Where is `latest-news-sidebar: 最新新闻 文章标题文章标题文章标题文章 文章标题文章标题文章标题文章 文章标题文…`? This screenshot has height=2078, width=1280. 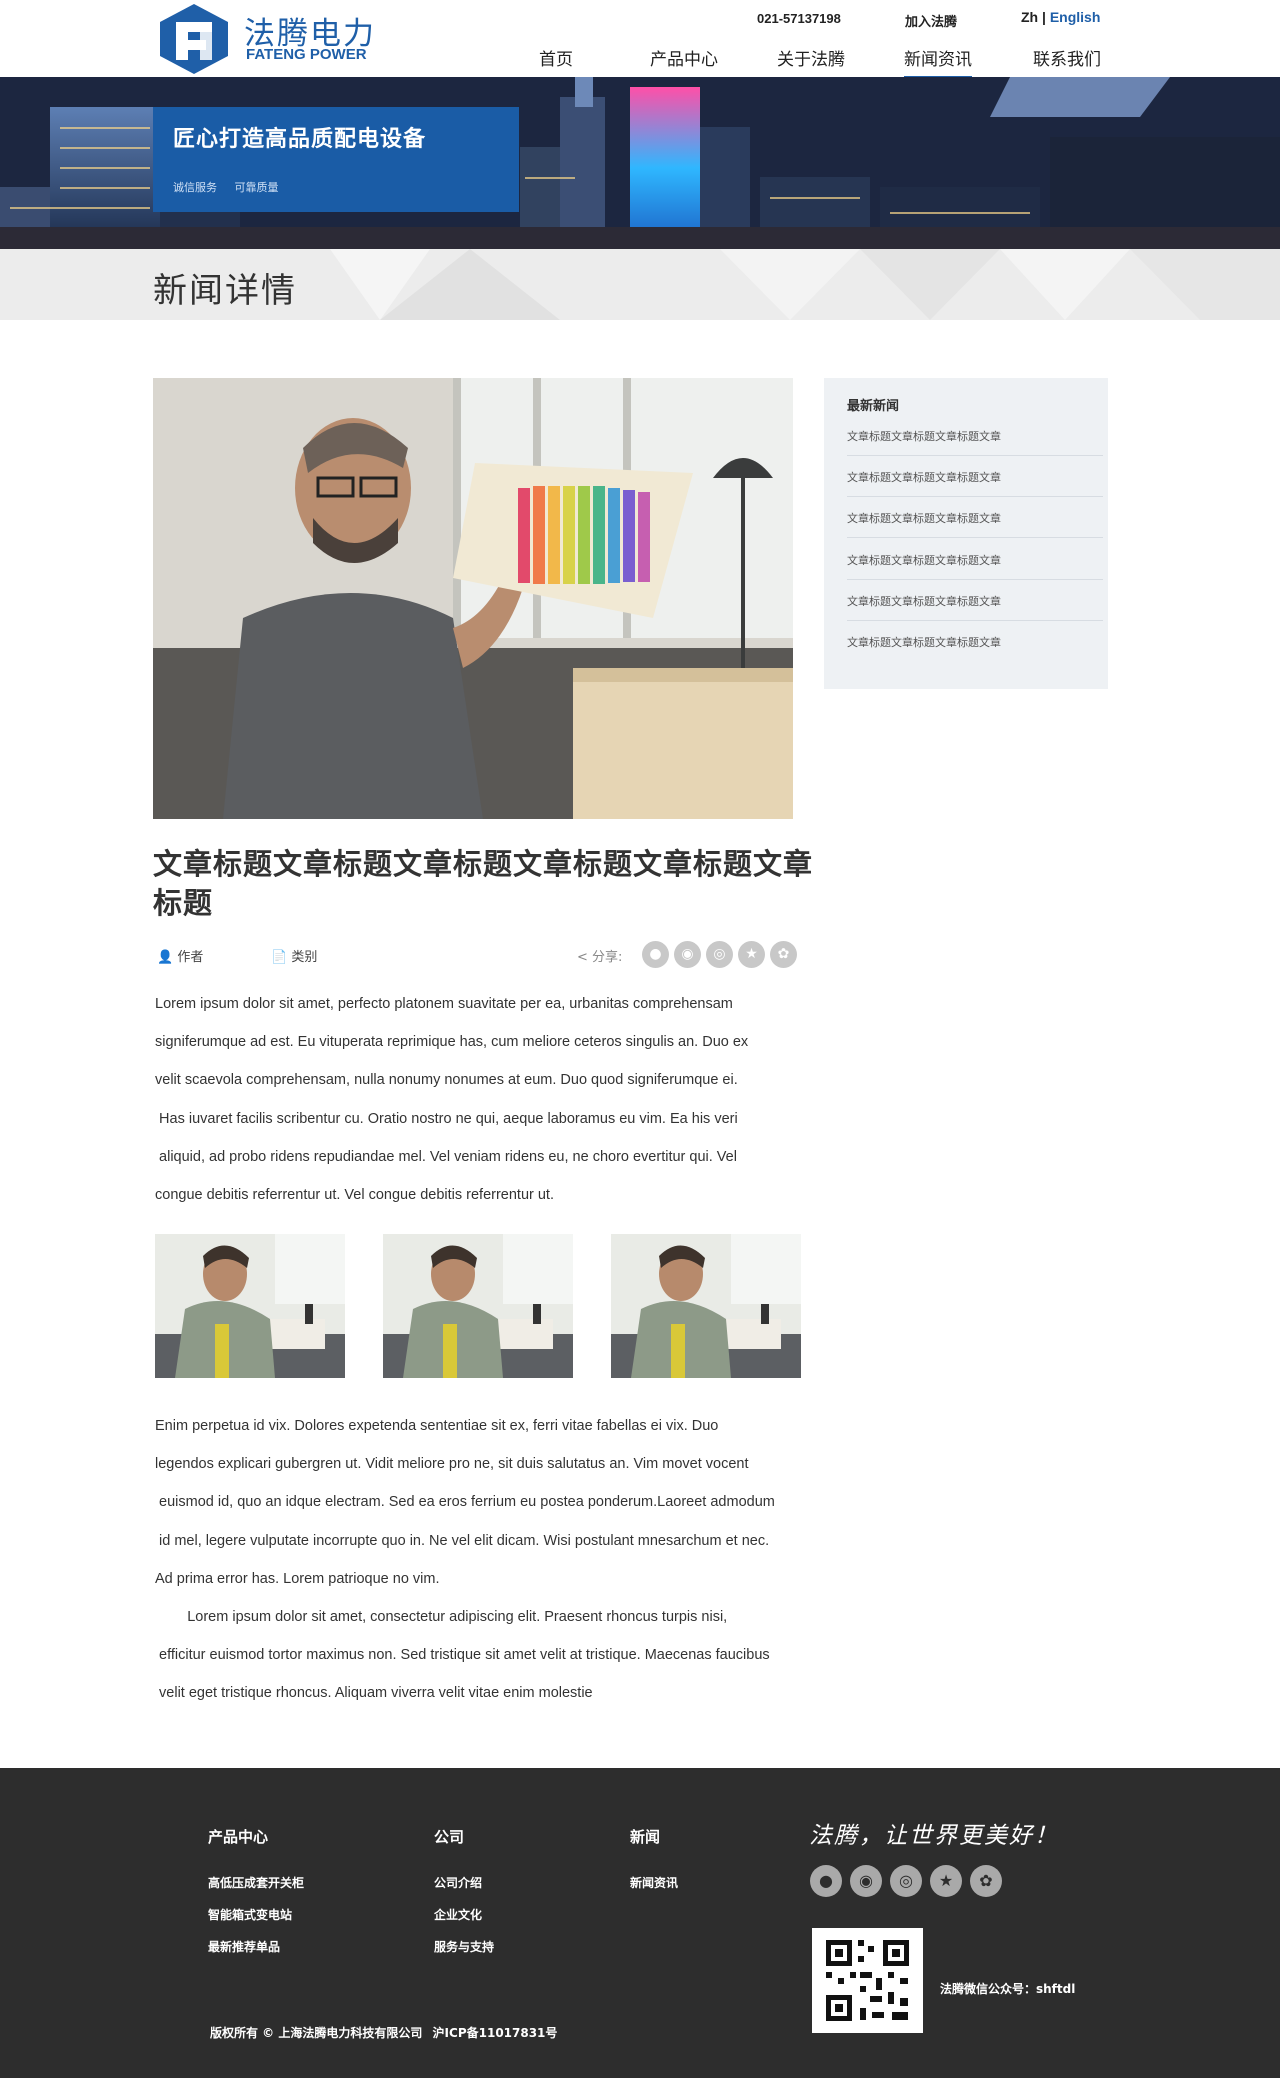 latest-news-sidebar: 最新新闻 文章标题文章标题文章标题文章 文章标题文章标题文章标题文章 文章标题文… is located at coordinates (966, 533).